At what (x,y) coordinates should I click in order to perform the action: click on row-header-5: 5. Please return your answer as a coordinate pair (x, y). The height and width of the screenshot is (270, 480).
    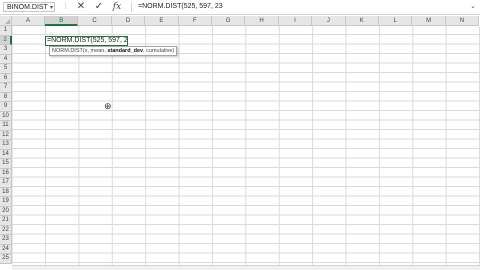
    Looking at the image, I should click on (6, 69).